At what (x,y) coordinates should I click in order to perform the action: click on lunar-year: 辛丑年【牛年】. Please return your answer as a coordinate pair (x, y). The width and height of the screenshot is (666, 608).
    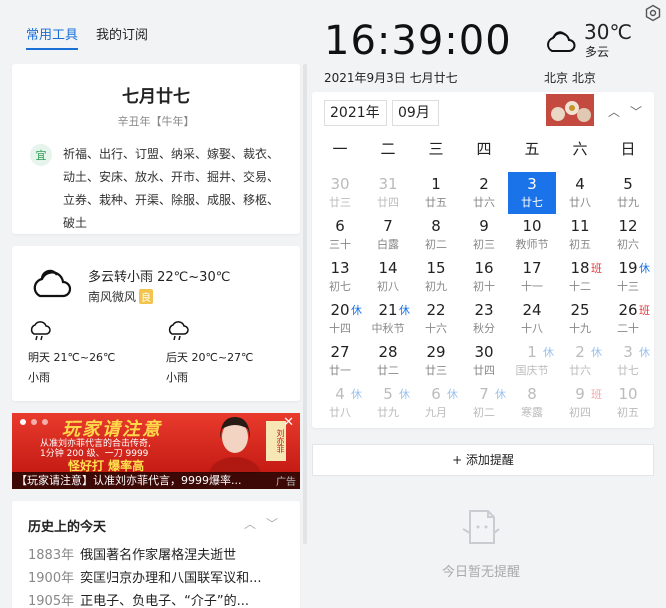
    Looking at the image, I should click on (156, 121).